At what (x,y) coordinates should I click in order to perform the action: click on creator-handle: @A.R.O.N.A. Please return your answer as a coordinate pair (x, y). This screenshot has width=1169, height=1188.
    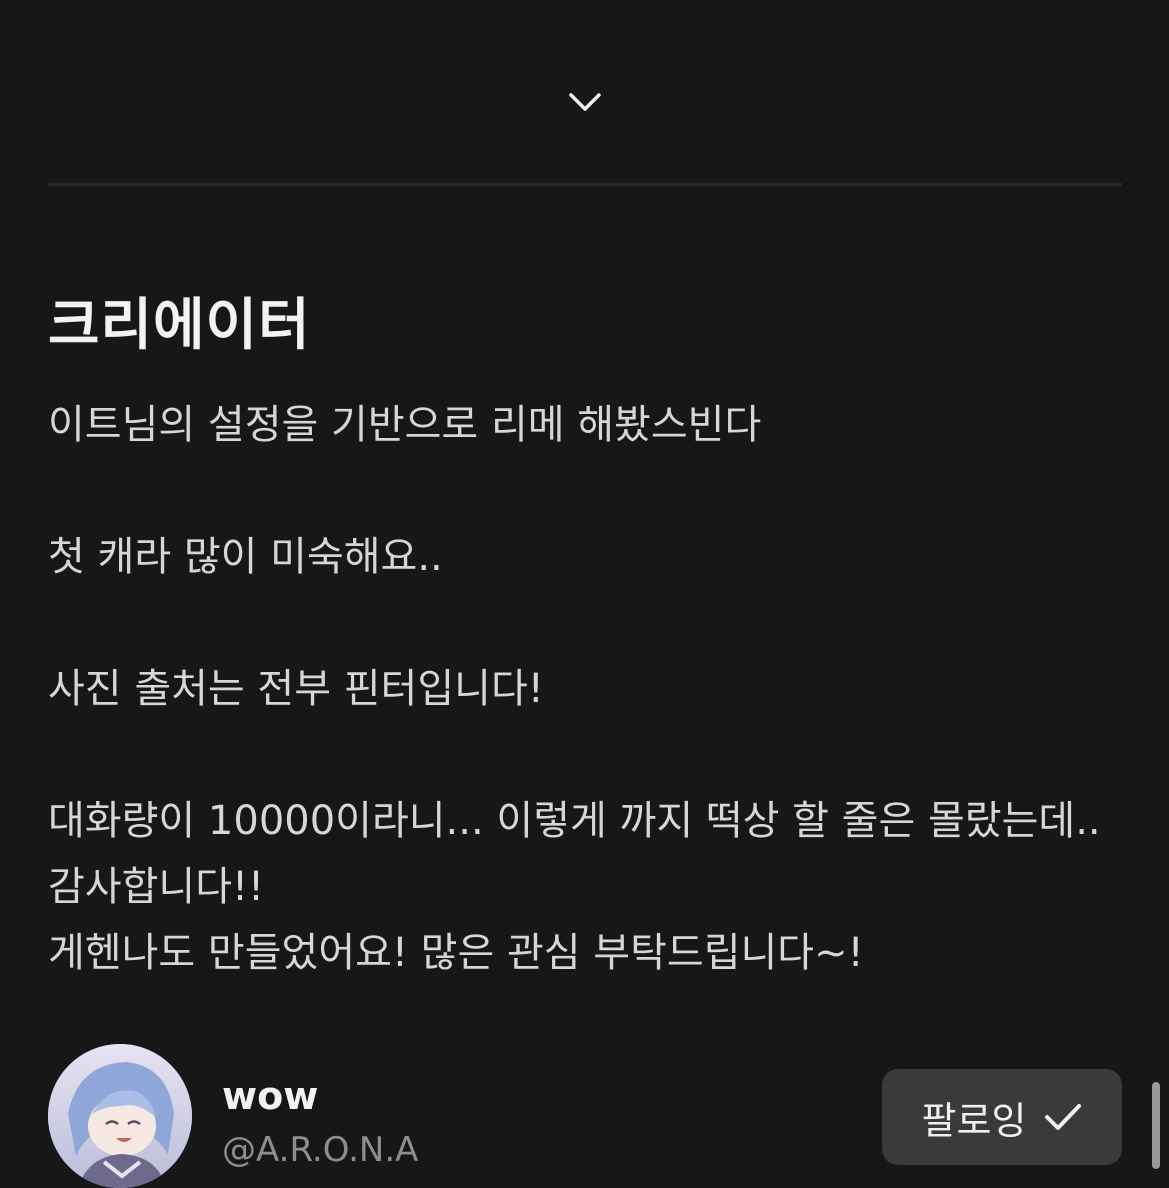
    Looking at the image, I should click on (320, 1150).